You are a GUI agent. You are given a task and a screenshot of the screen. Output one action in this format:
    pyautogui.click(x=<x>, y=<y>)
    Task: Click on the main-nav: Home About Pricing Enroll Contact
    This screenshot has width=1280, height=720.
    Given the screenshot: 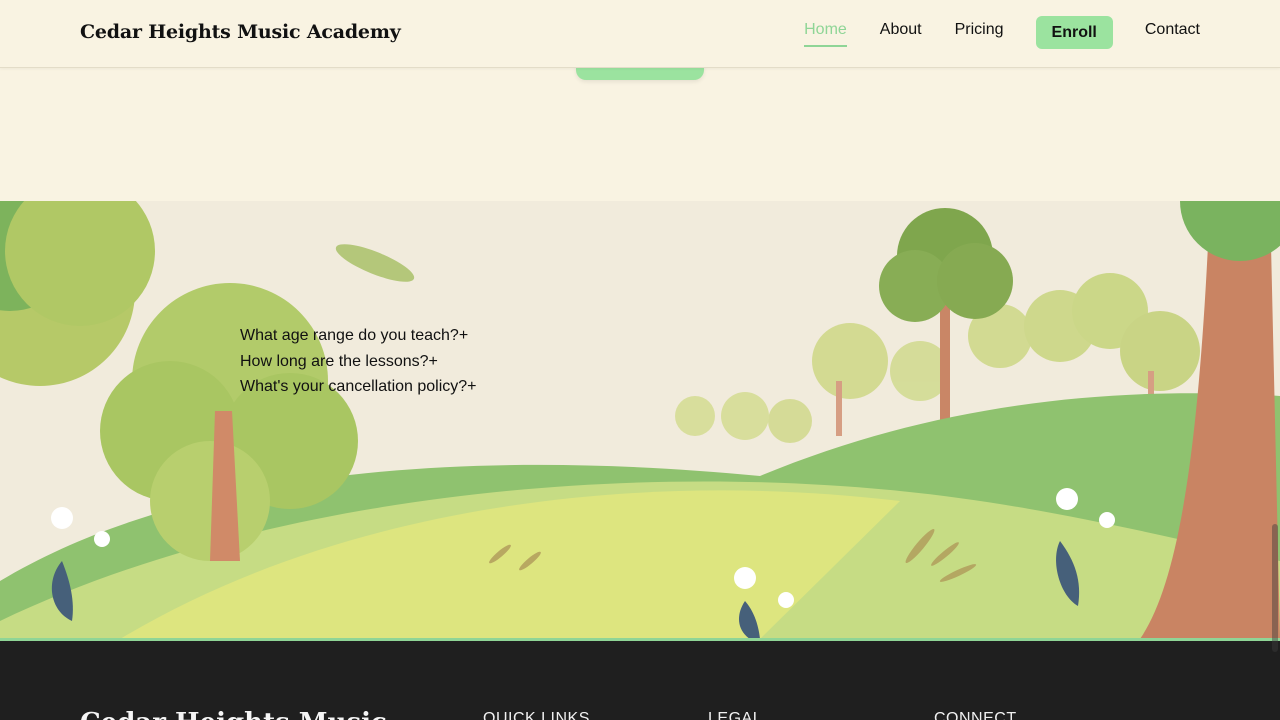 What is the action you would take?
    pyautogui.click(x=985, y=32)
    